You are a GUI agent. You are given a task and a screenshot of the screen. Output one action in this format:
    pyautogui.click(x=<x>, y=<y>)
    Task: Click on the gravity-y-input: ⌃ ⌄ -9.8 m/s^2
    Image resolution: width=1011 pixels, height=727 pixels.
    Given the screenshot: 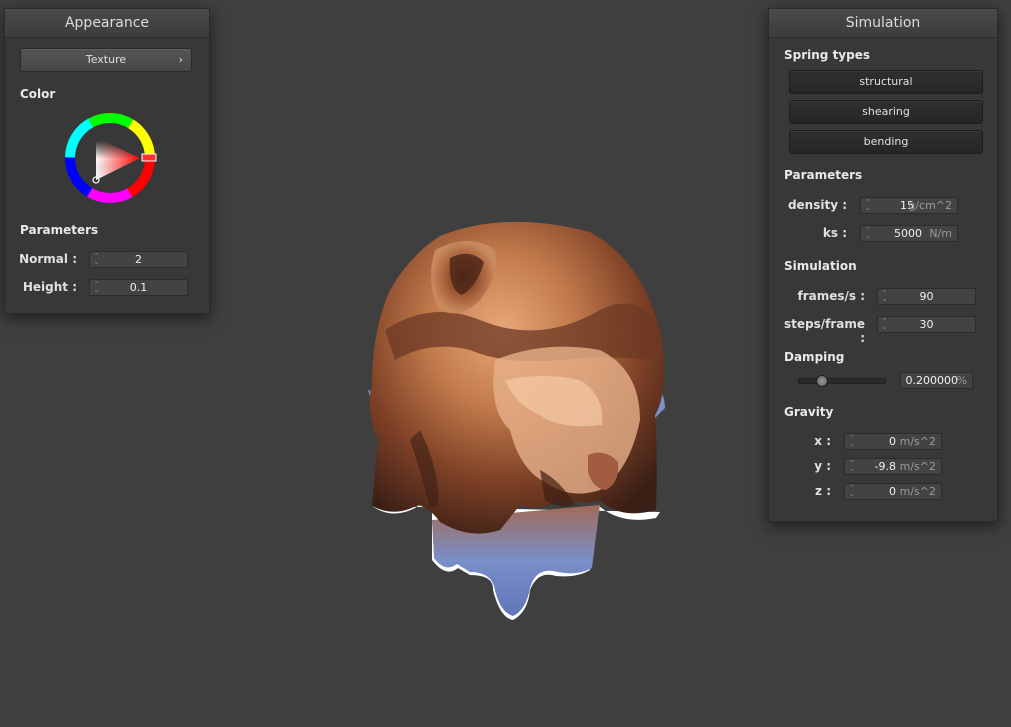 What is the action you would take?
    pyautogui.click(x=893, y=466)
    